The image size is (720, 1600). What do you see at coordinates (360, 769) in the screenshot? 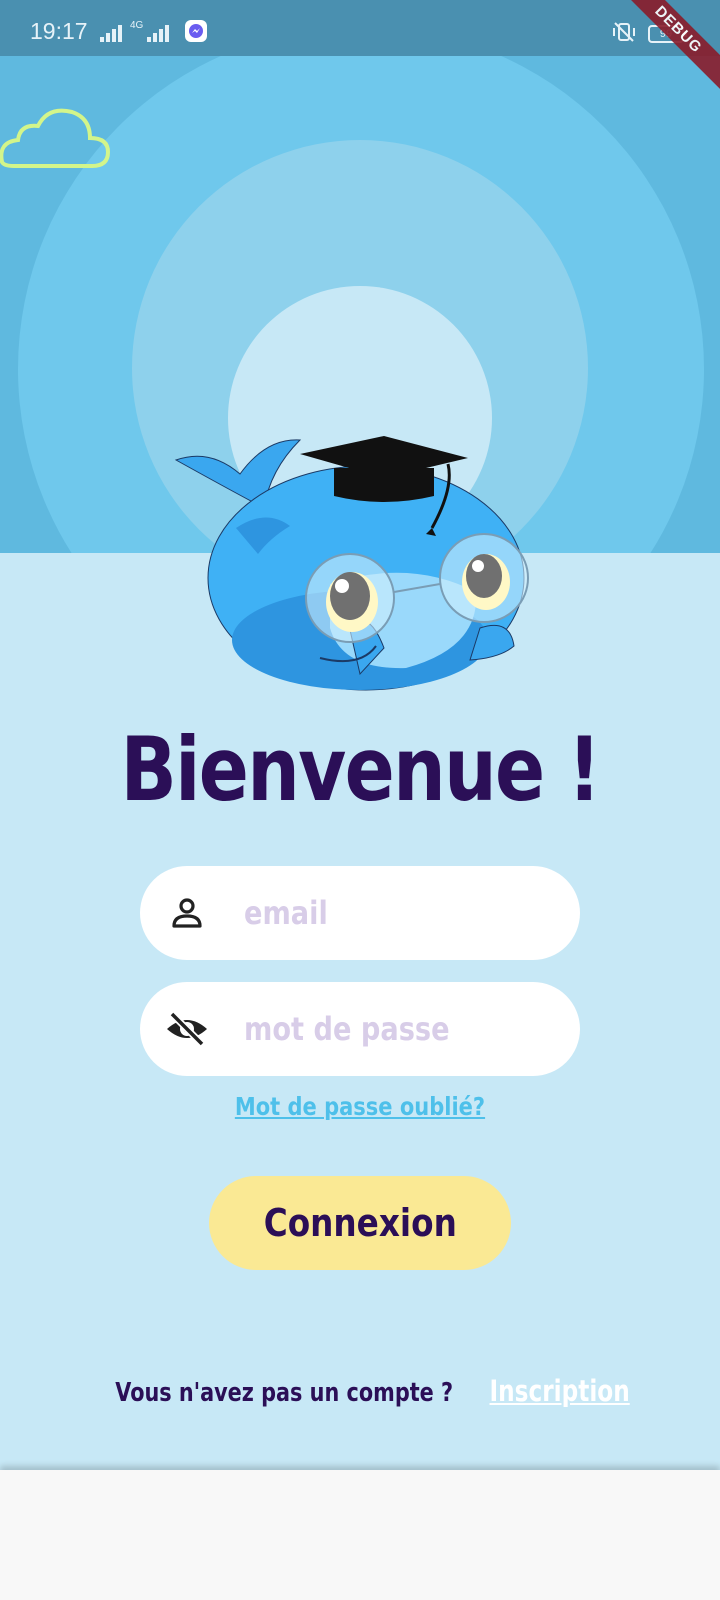
I see `welcome-title: Bienvenue !` at bounding box center [360, 769].